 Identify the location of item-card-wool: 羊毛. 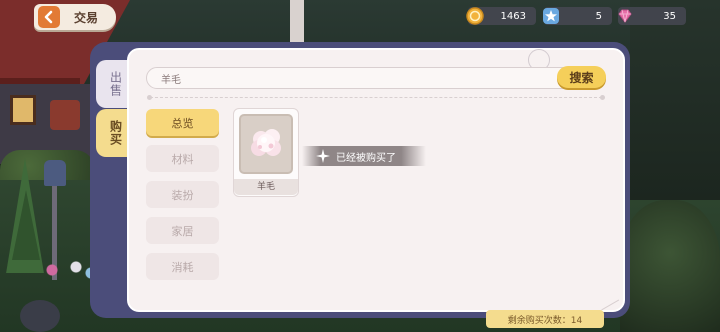
(266, 152).